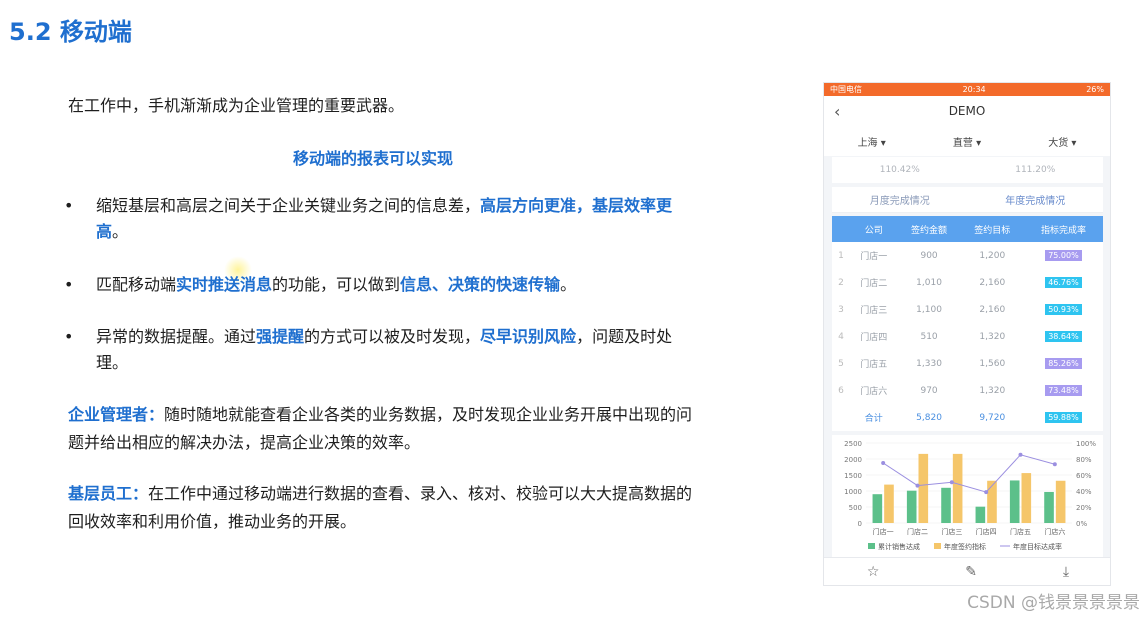  What do you see at coordinates (1020, 531) in the screenshot?
I see `x-tick-label: 门店五` at bounding box center [1020, 531].